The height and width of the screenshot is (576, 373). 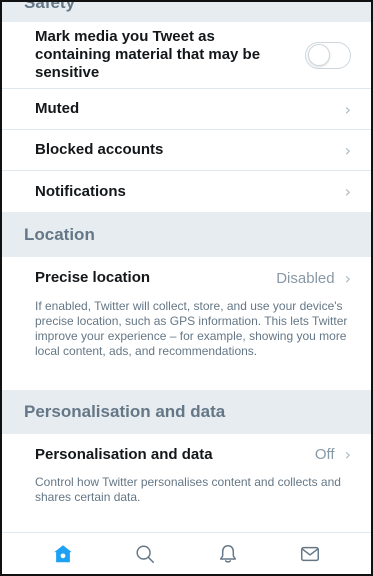 I want to click on tab-home, so click(x=63, y=554).